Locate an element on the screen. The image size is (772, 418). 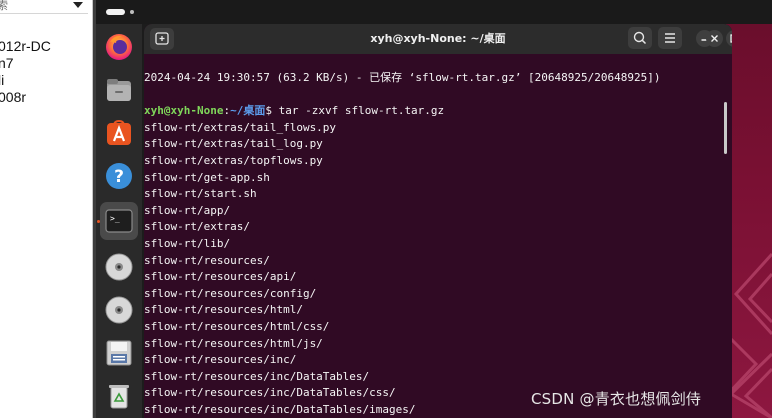
terminal-icon: >_ is located at coordinates (119, 221).